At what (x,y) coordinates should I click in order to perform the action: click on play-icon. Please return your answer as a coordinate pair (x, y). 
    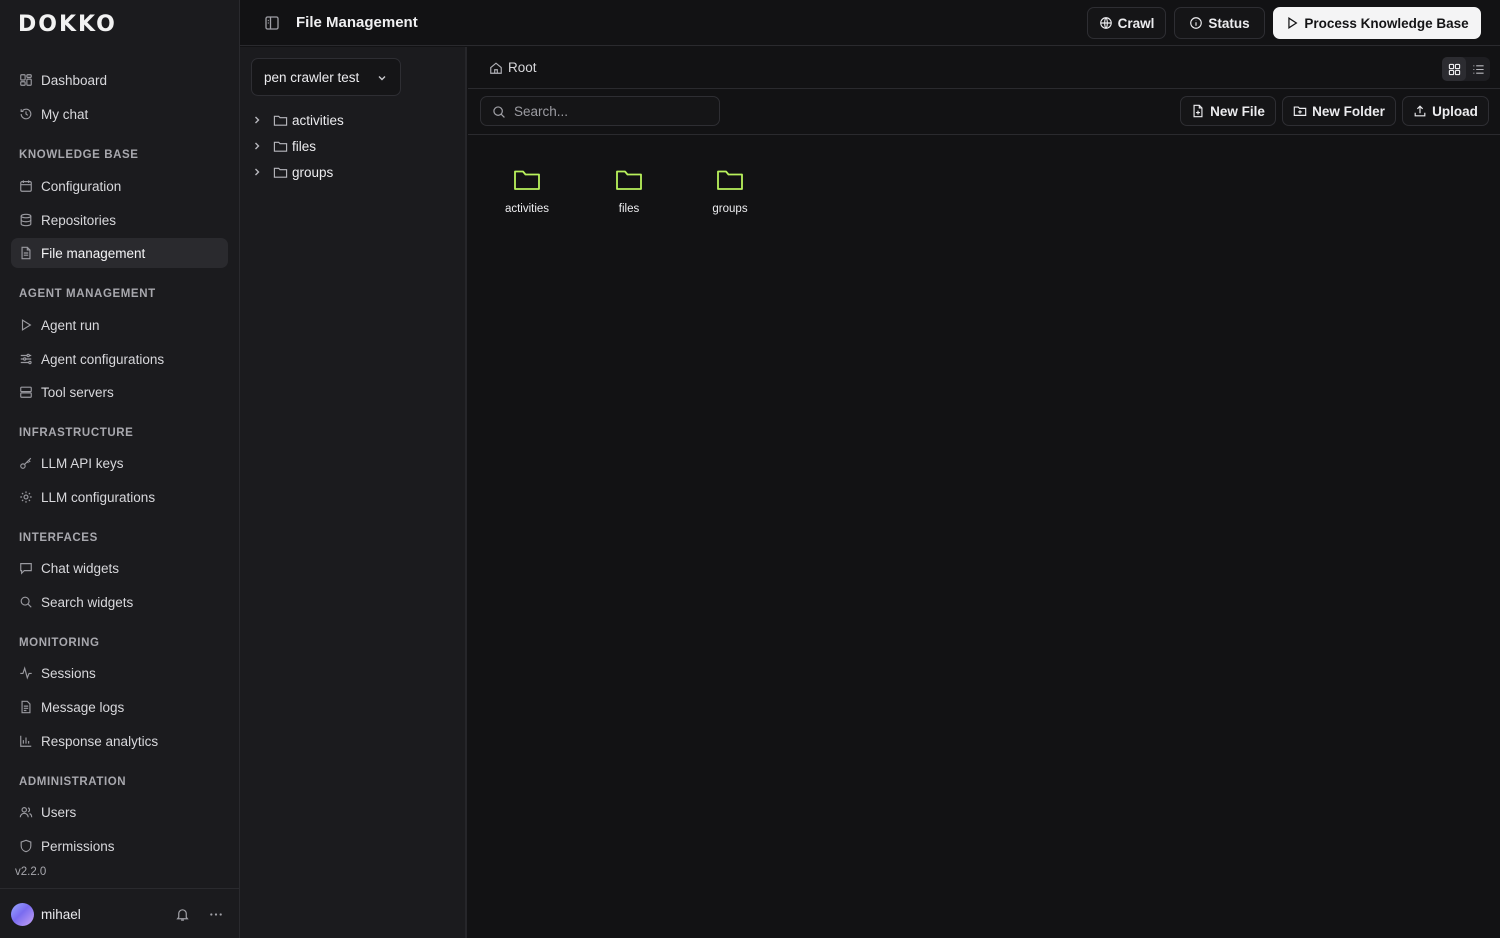
    Looking at the image, I should click on (1293, 23).